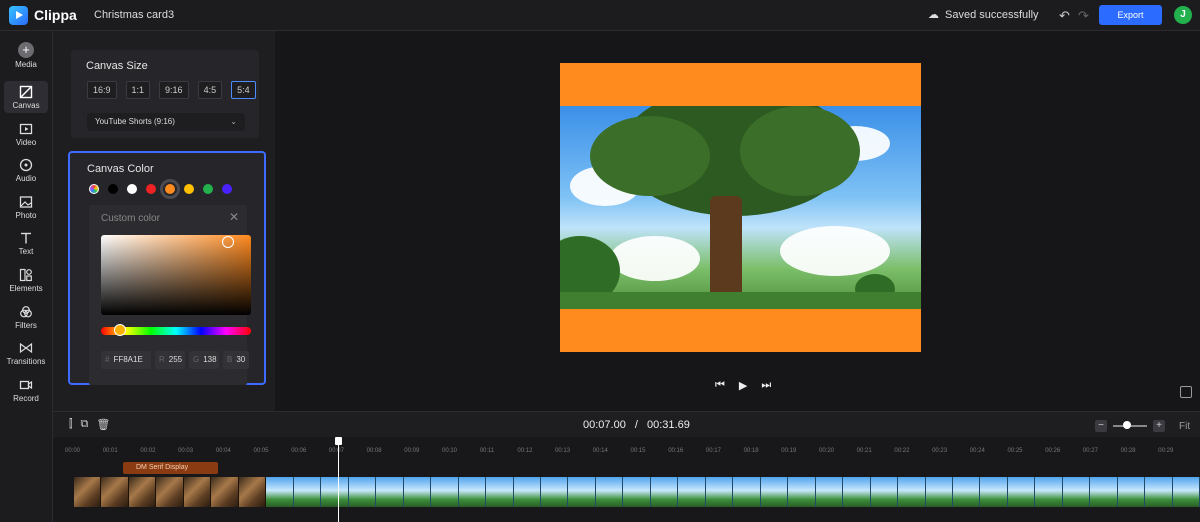  Describe the element at coordinates (26, 207) in the screenshot. I see `sidebar-item-photo: Photo` at that location.